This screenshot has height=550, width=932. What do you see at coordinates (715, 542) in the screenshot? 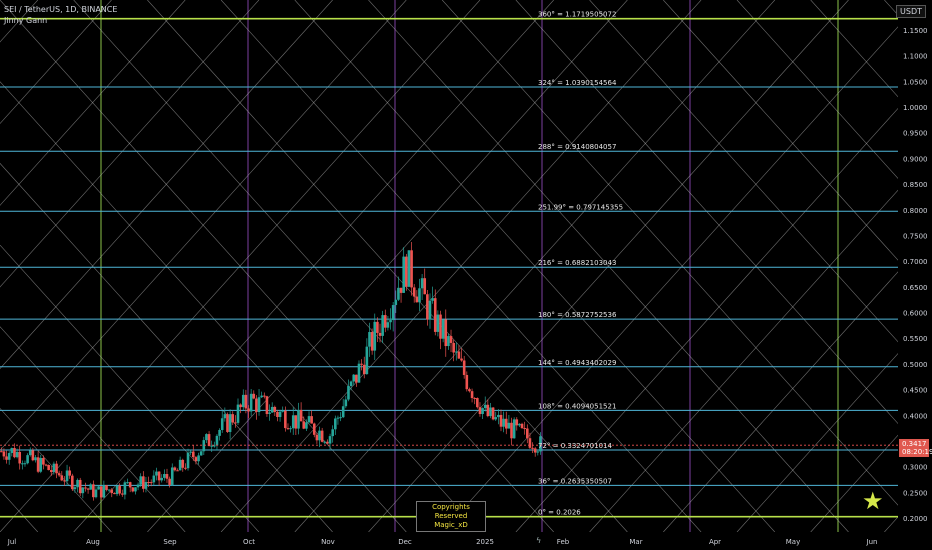
I see `time-tick-label: Apr` at bounding box center [715, 542].